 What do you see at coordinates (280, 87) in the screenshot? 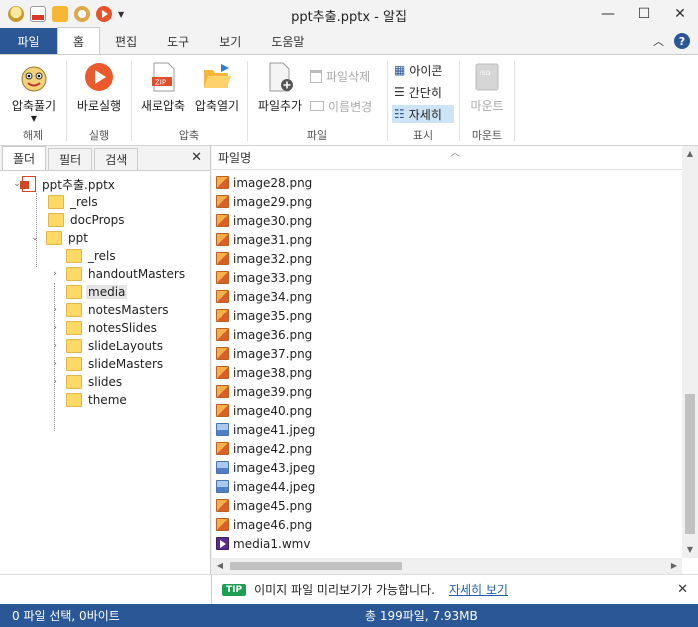
I see `add-file-button: 파일추가` at bounding box center [280, 87].